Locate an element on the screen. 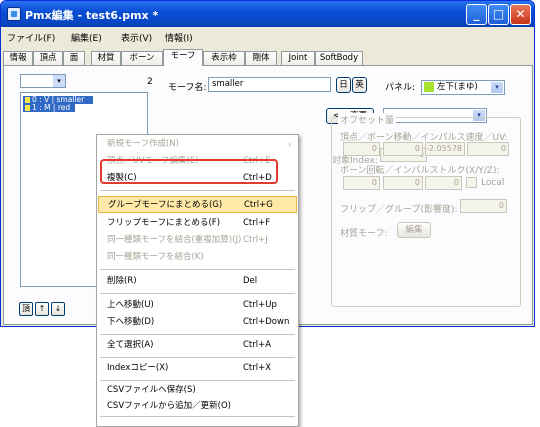 The width and height of the screenshot is (540, 427). local-checkbox is located at coordinates (471, 182).